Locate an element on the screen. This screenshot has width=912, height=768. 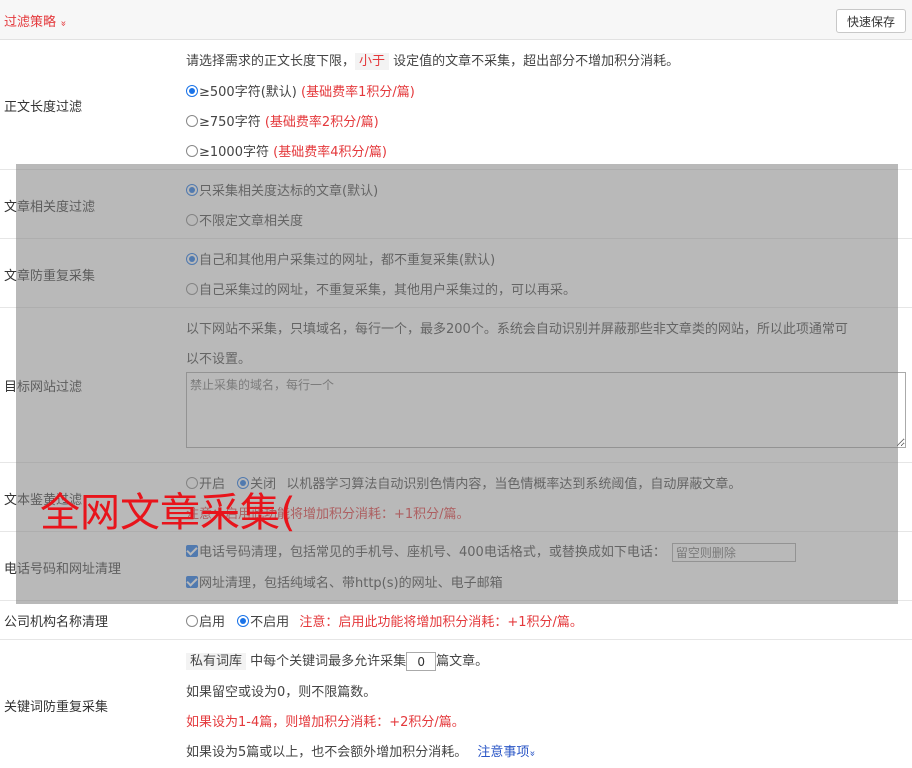
site-filter-label: 目标网站过滤 is located at coordinates (43, 387).